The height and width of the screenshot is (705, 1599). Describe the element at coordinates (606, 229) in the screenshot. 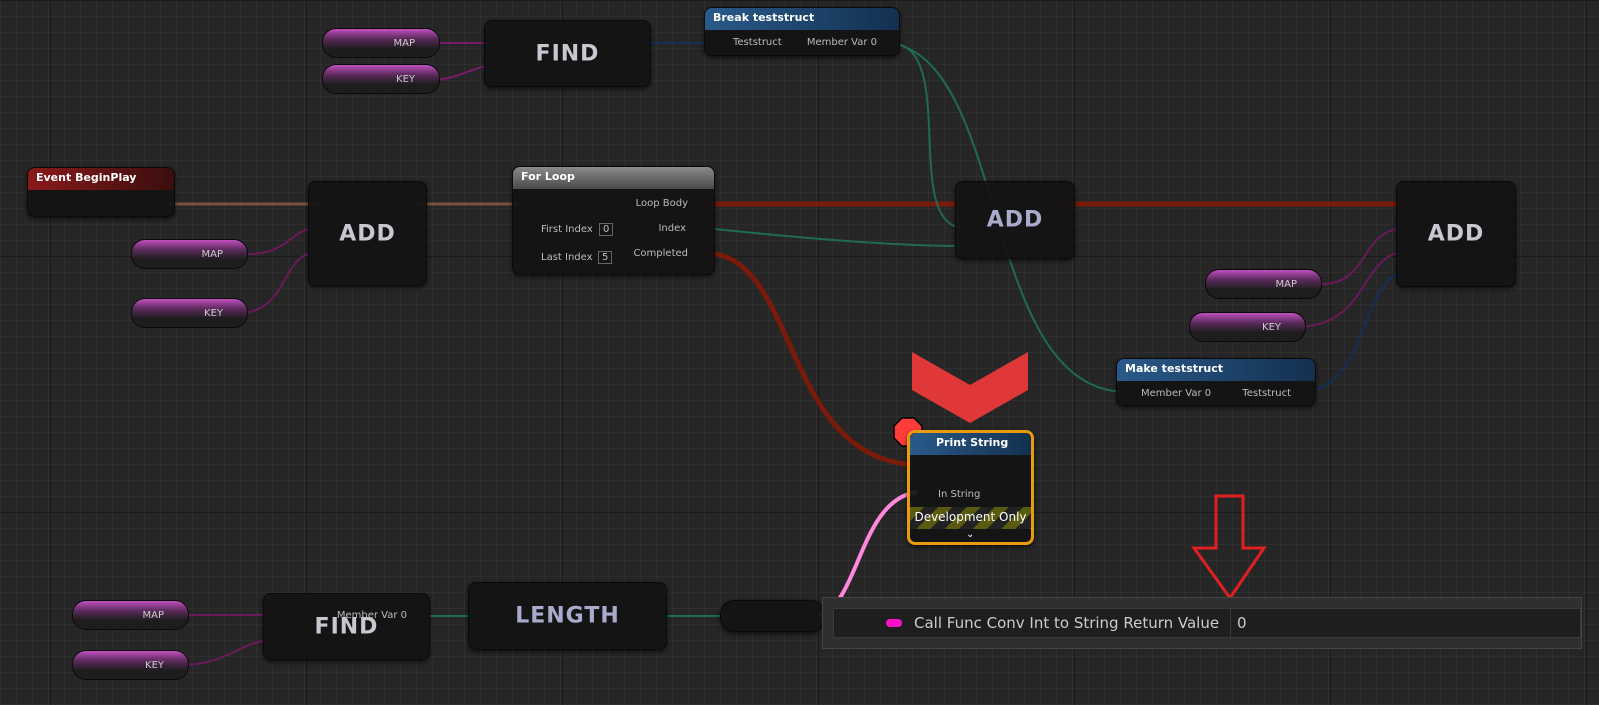

I see `first-index-input: 0` at that location.